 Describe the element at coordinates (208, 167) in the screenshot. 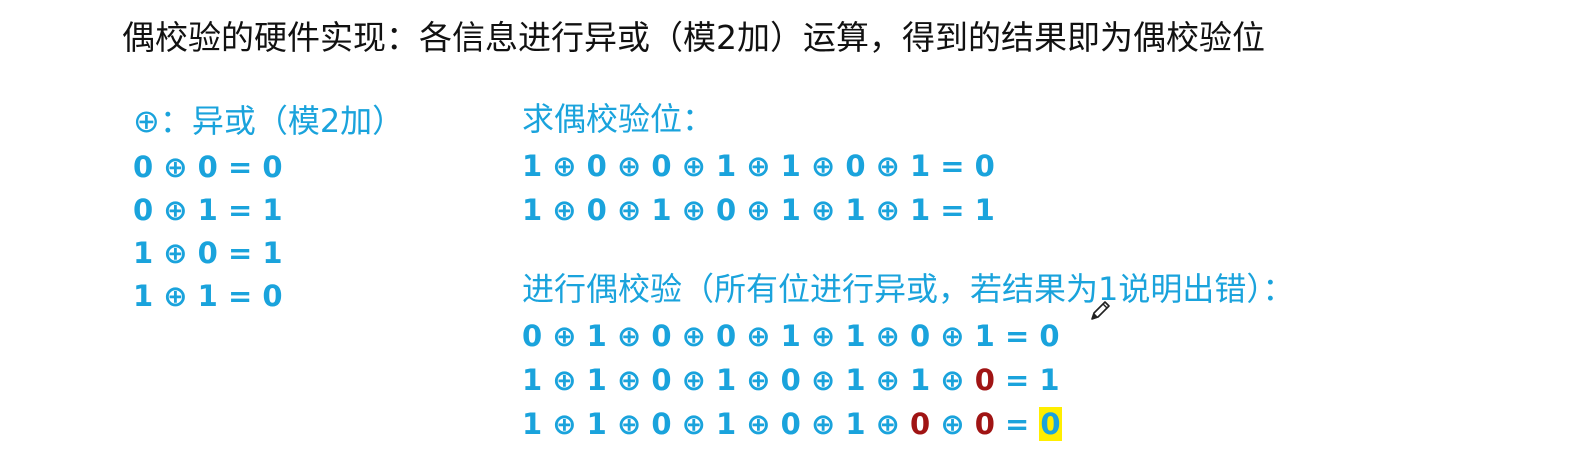

I see `xor-rule-row: 0 ⊕ 0 = 0` at that location.